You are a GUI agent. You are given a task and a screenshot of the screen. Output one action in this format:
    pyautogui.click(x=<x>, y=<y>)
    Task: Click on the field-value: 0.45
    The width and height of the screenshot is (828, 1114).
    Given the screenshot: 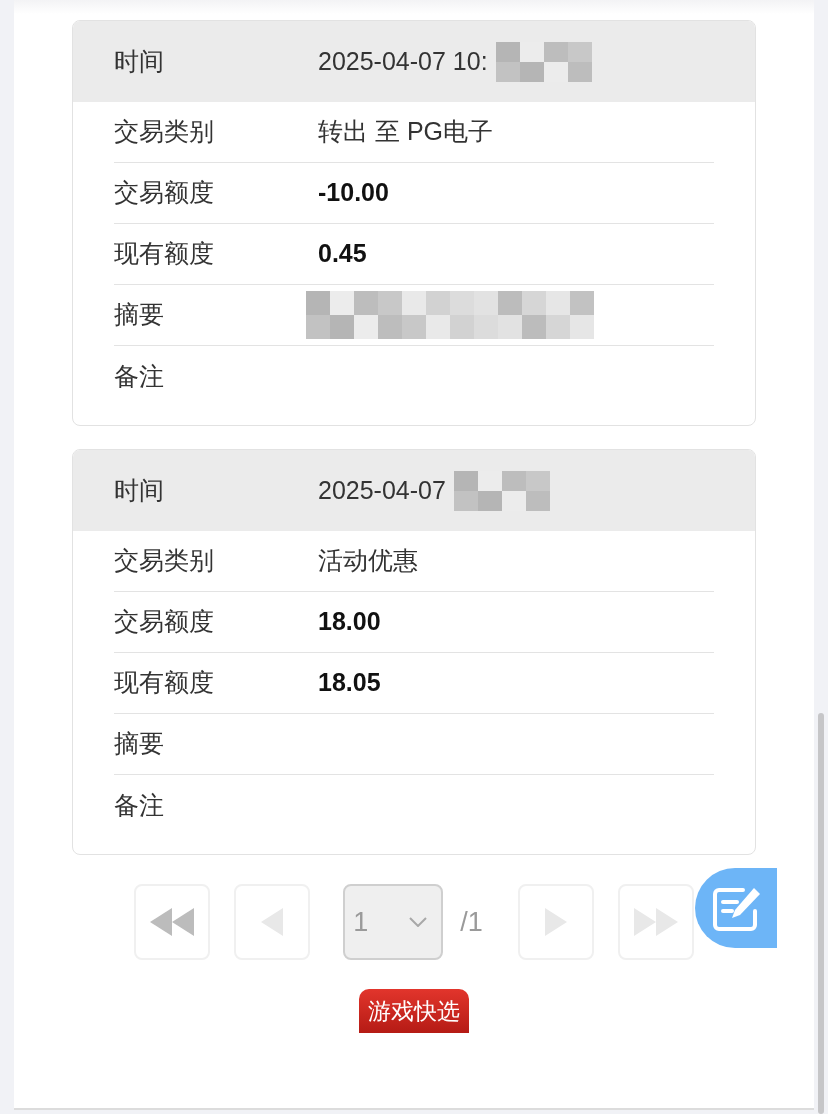 What is the action you would take?
    pyautogui.click(x=342, y=254)
    